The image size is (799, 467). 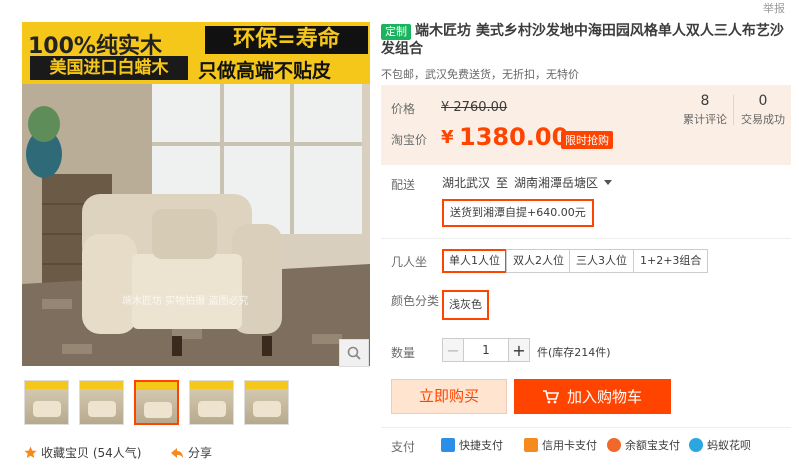 What do you see at coordinates (481, 445) in the screenshot?
I see `payment-method-label: 快捷支付` at bounding box center [481, 445].